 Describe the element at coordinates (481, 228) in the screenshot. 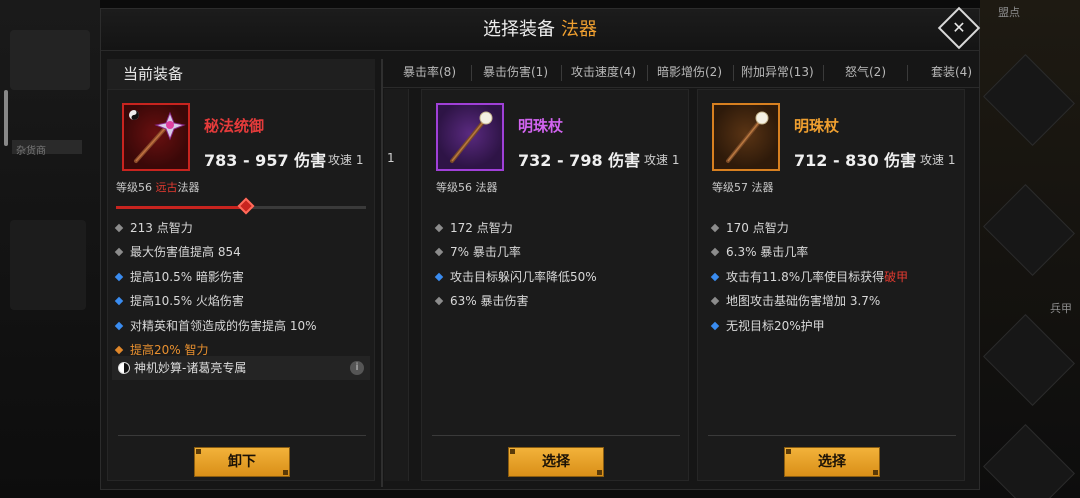

I see `stat-text: 172 点智力` at that location.